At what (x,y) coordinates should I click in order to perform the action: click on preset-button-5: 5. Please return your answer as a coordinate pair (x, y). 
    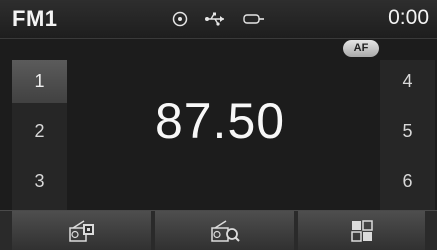
    Looking at the image, I should click on (407, 131).